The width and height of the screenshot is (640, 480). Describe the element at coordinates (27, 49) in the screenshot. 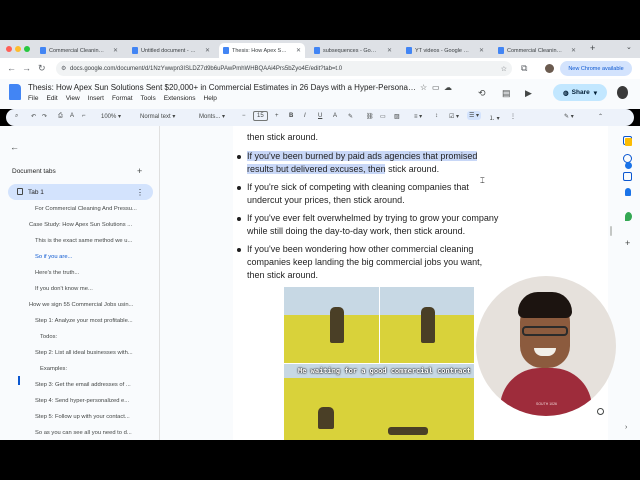

I see `maximize-window-dot` at that location.